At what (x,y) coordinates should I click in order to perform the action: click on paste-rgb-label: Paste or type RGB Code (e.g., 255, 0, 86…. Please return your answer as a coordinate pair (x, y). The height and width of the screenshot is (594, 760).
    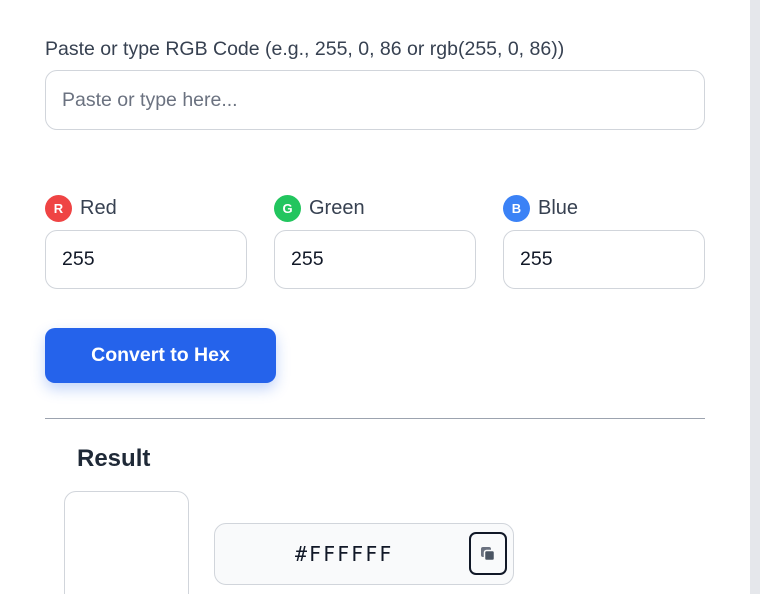
    Looking at the image, I should click on (305, 49).